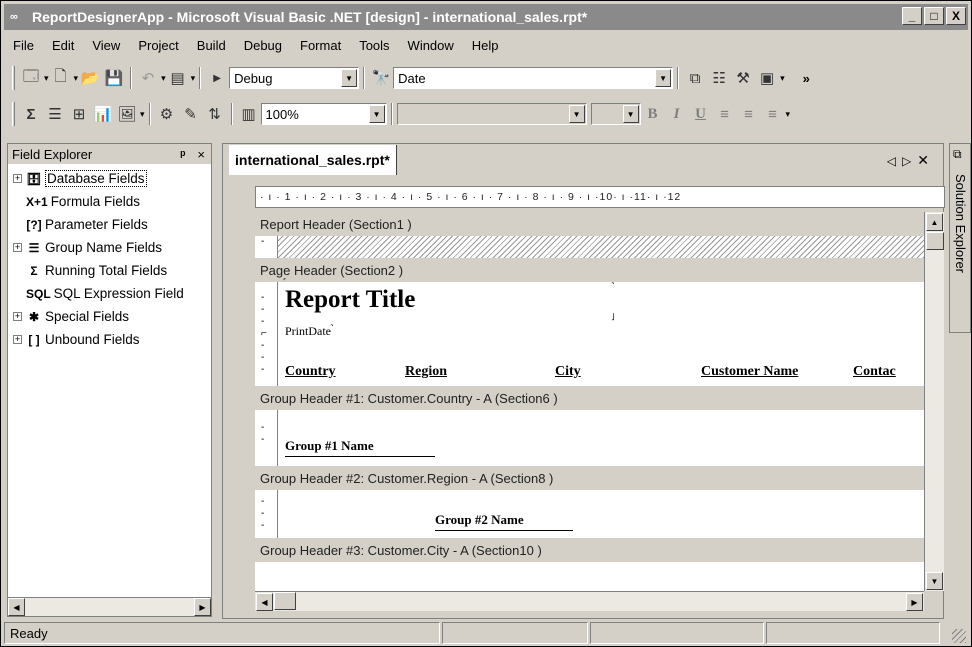  Describe the element at coordinates (959, 636) in the screenshot. I see `resize-grip` at that location.